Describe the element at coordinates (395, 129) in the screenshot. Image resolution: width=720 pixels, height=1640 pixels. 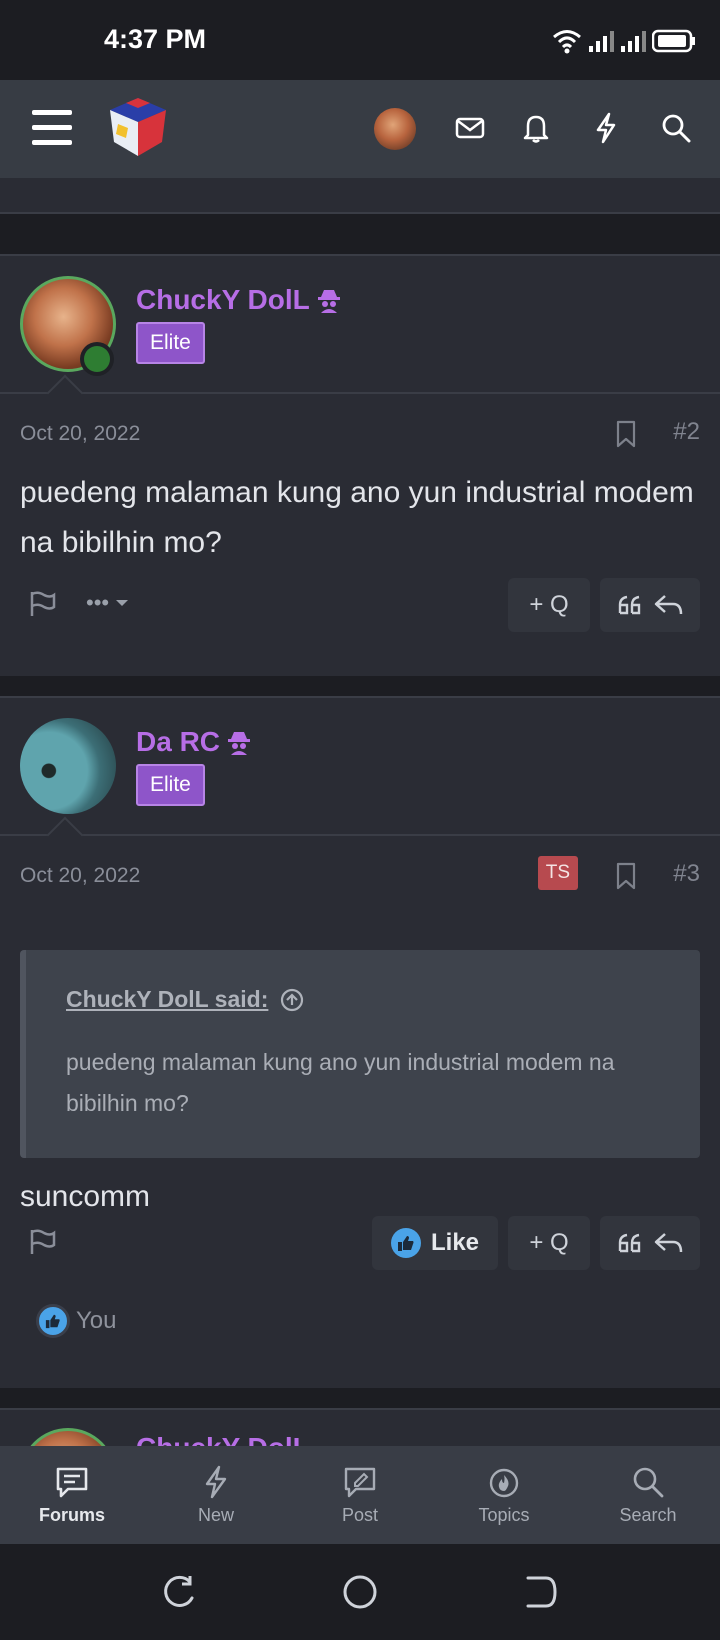
I see `user-avatar` at that location.